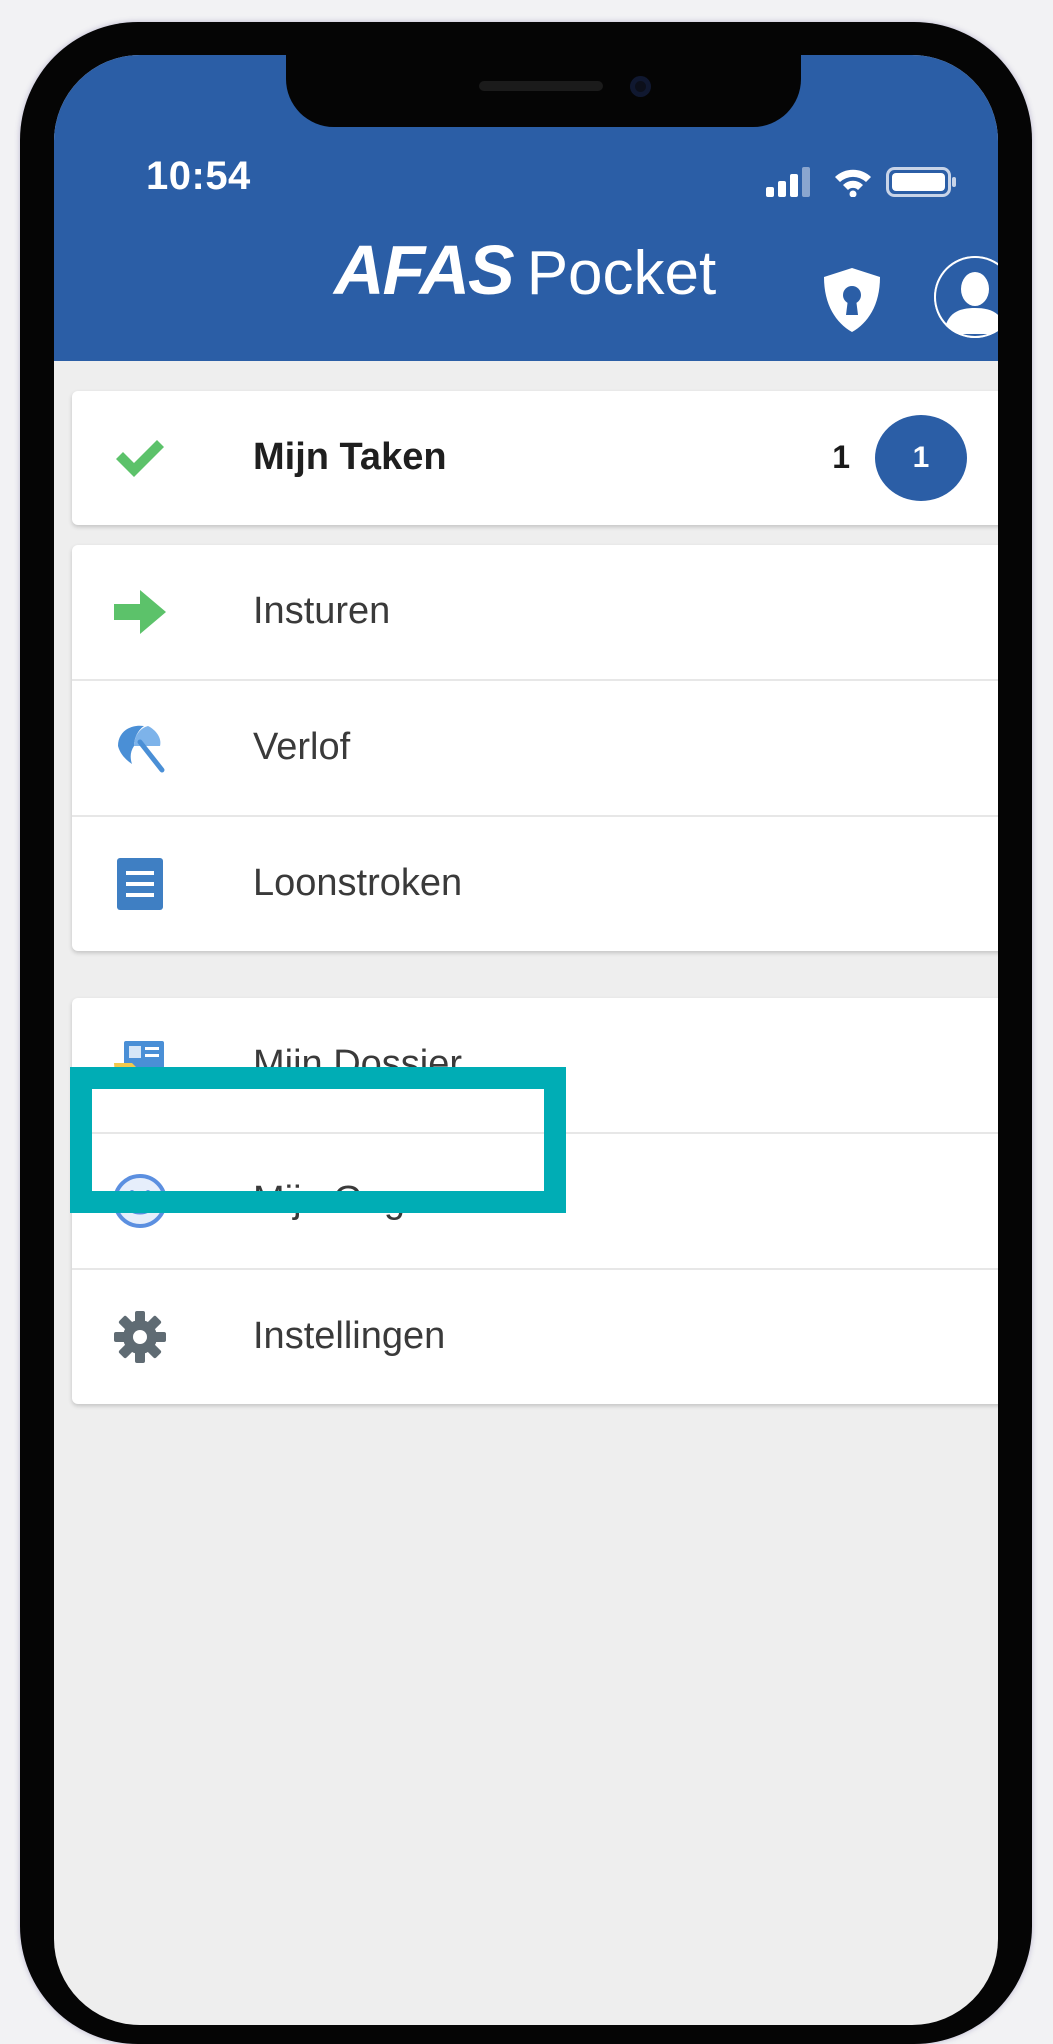  I want to click on brand-light: Pocket, so click(621, 273).